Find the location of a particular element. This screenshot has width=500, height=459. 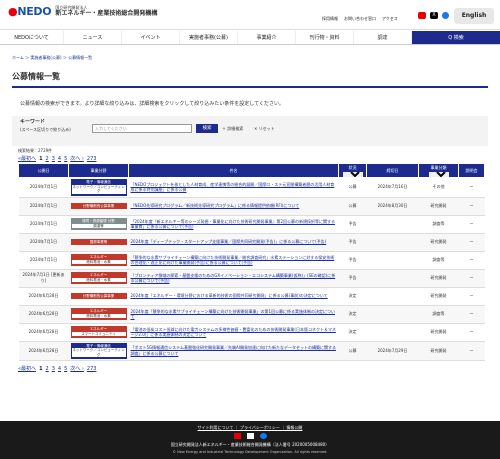

breadcrumb: ホーム ＞ 実施者事務(公募) ＞ 公募情報一覧 is located at coordinates (250, 55).